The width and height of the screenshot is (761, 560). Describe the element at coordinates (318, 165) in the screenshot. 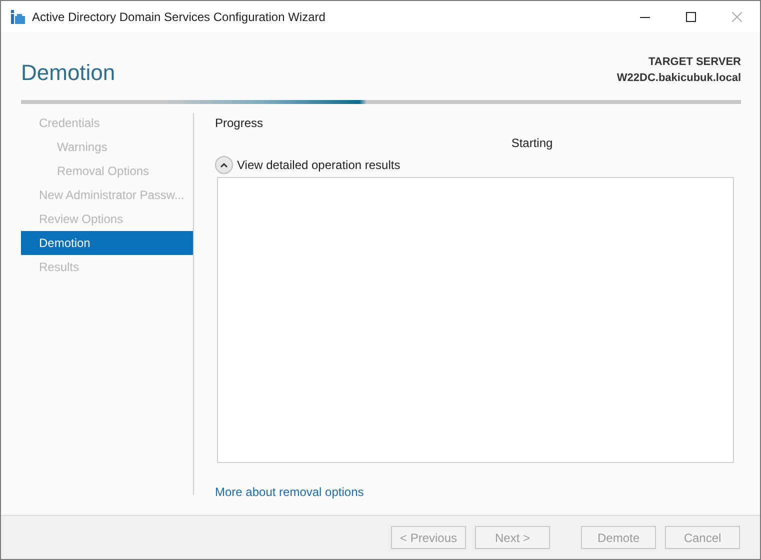

I see `toggle-label: View detailed operation results` at that location.